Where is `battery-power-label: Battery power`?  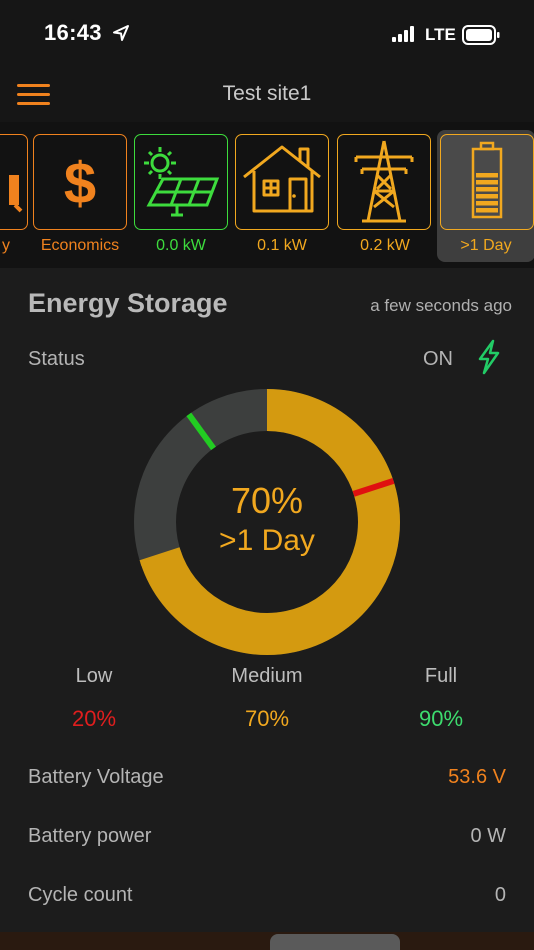
battery-power-label: Battery power is located at coordinates (90, 836).